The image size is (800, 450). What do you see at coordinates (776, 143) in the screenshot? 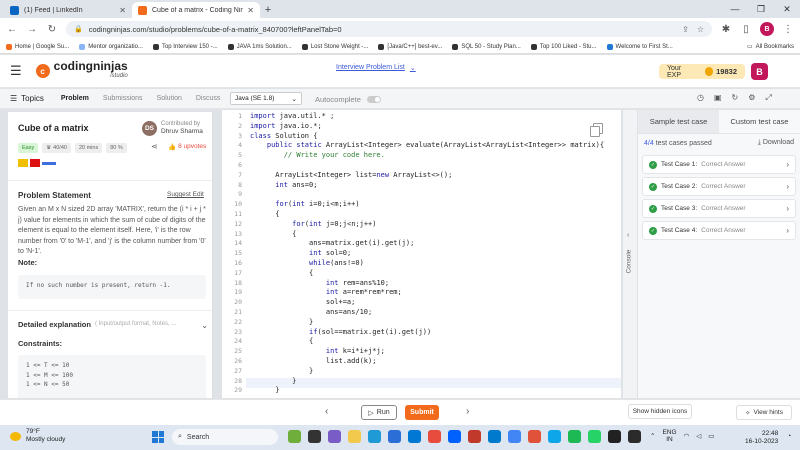
I see `download-button: ⤓ Download` at bounding box center [776, 143].